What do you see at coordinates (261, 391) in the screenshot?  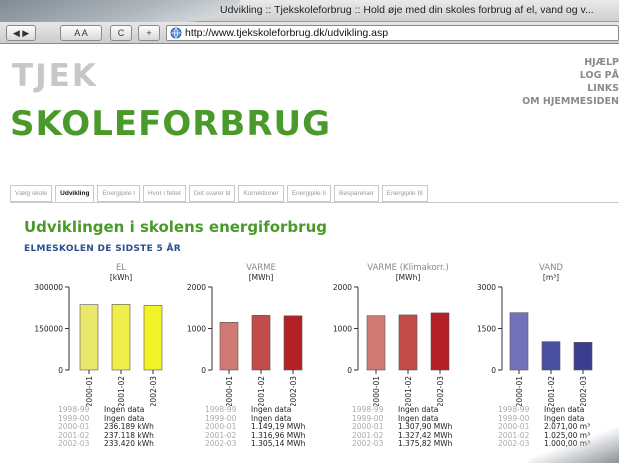 I see `varme-x-tick-label: 2001-02` at bounding box center [261, 391].